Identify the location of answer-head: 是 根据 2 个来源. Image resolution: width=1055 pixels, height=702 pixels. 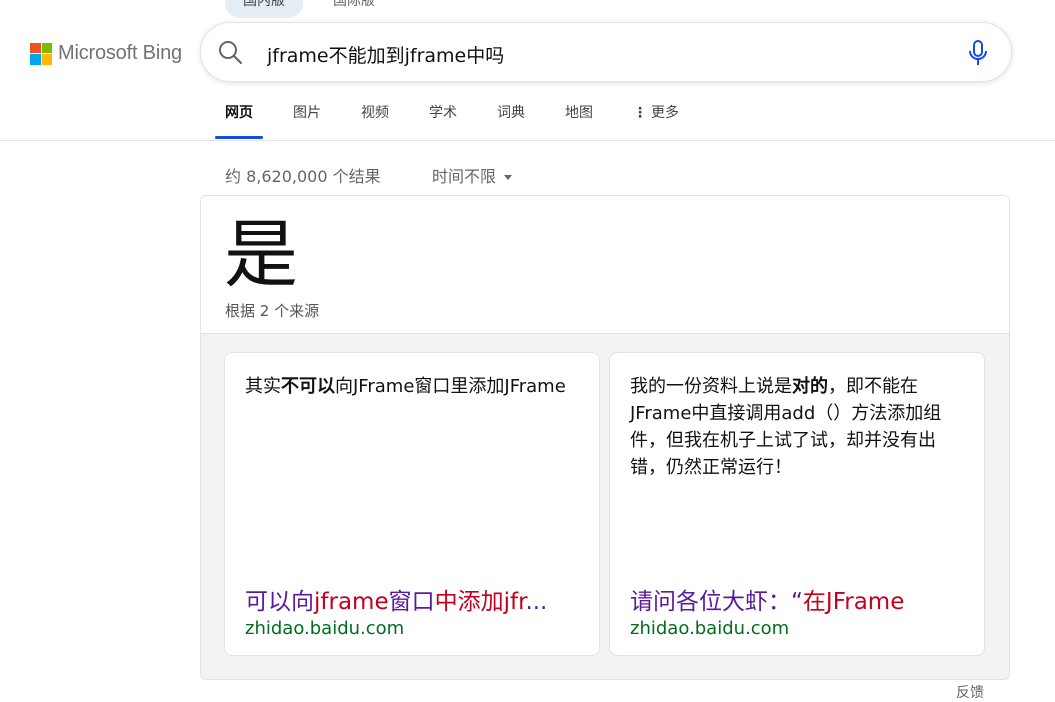
(605, 264).